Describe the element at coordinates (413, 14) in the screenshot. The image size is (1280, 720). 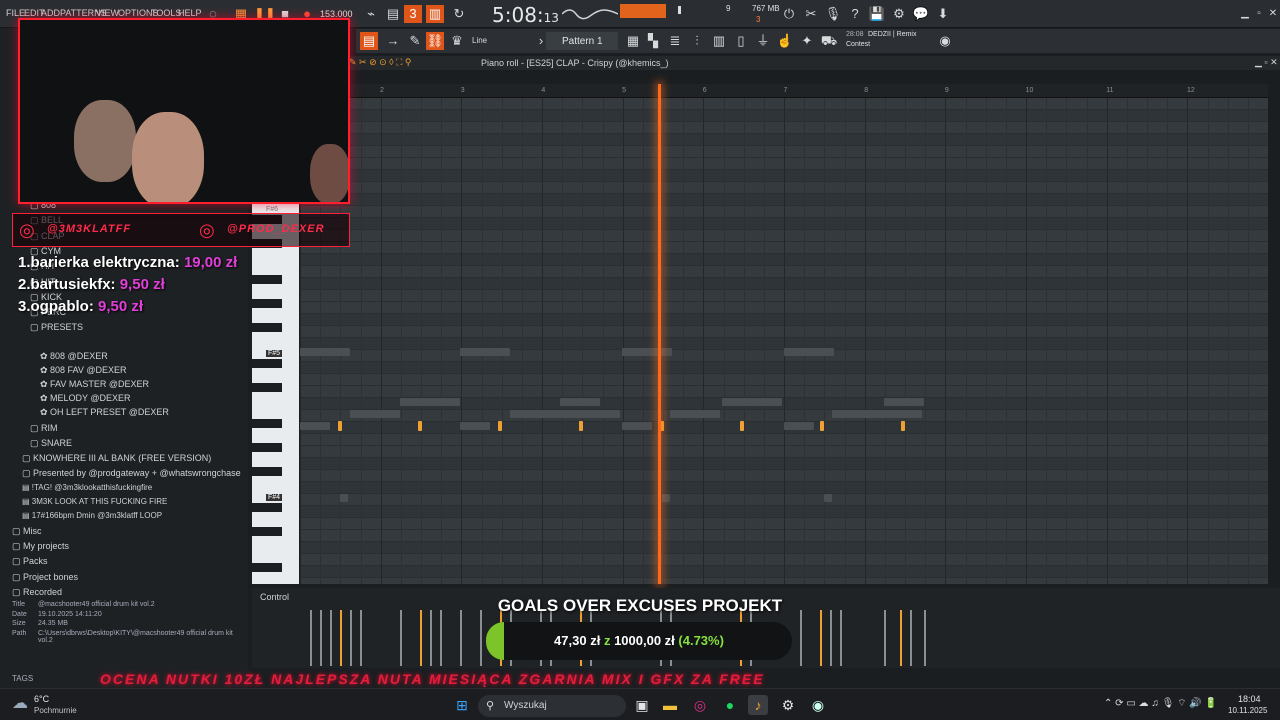
I see `countdown-icon: 3` at that location.